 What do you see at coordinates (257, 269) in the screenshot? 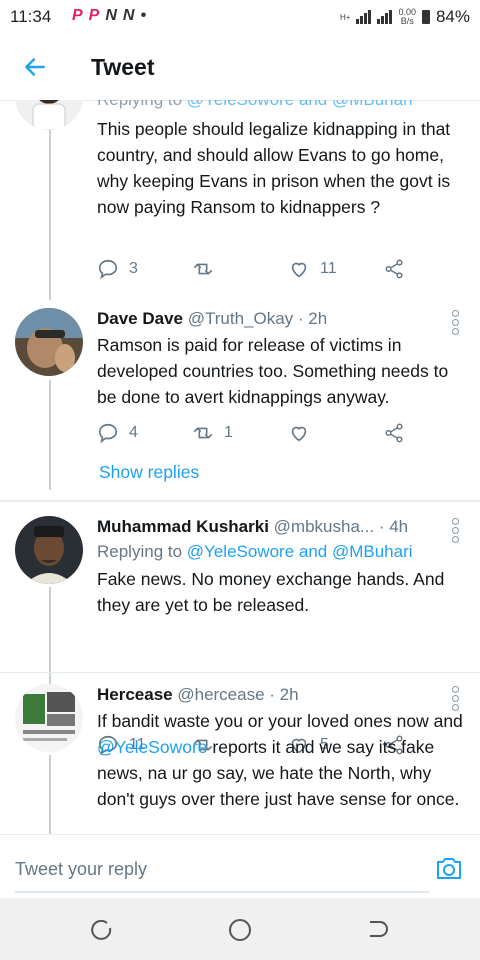
I see `tweet-actions: 3 11` at bounding box center [257, 269].